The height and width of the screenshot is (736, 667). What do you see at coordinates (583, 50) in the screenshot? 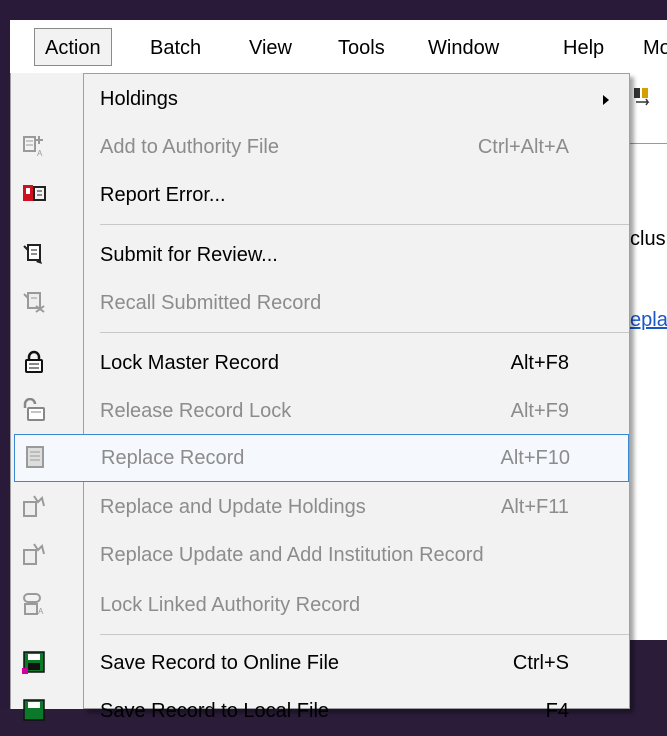
I see `menu-help: Help` at bounding box center [583, 50].